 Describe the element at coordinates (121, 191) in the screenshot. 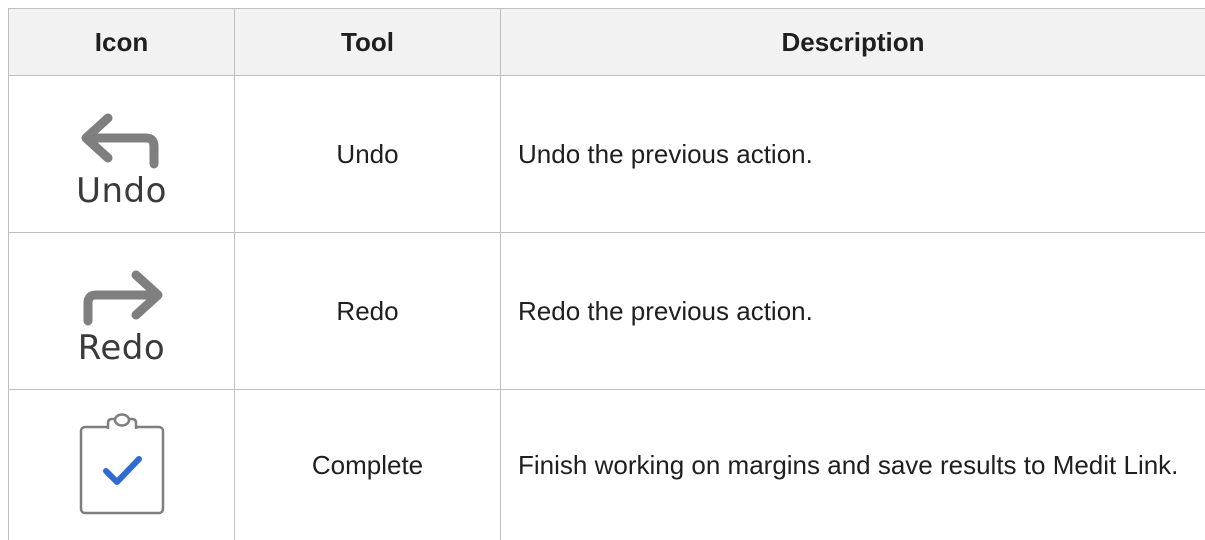

I see `undo-icon-caption: Undo` at that location.